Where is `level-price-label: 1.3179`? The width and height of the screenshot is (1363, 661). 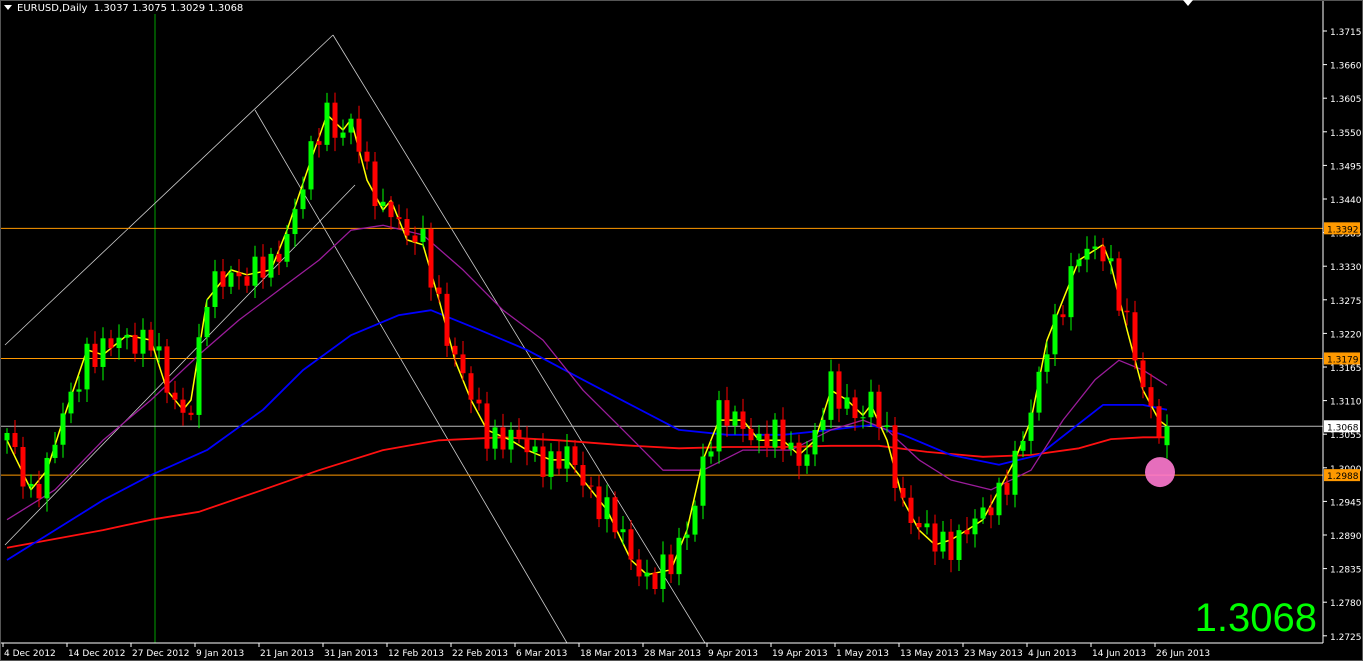
level-price-label: 1.3179 is located at coordinates (1343, 360).